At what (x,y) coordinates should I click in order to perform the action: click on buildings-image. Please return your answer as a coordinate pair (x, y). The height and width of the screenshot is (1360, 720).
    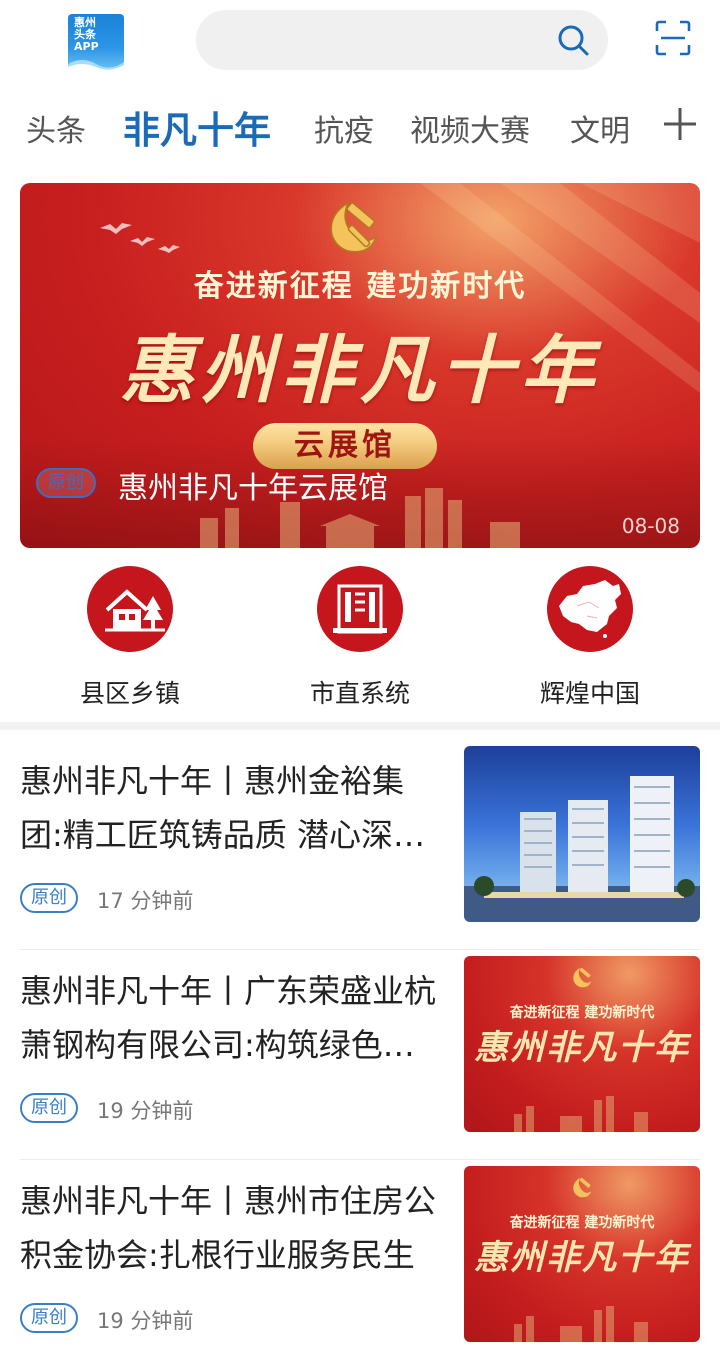
    Looking at the image, I should click on (582, 849).